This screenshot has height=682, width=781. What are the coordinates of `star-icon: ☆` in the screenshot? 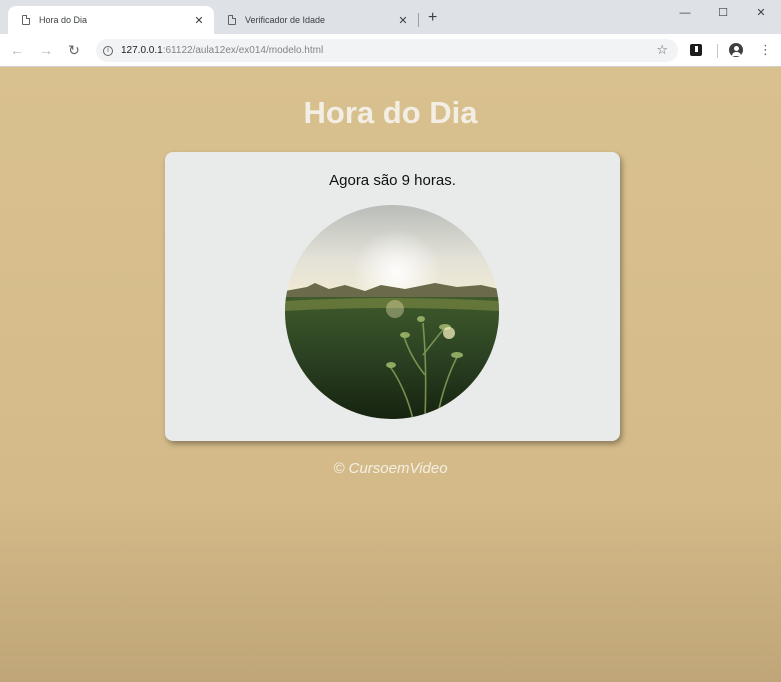 It's located at (662, 50).